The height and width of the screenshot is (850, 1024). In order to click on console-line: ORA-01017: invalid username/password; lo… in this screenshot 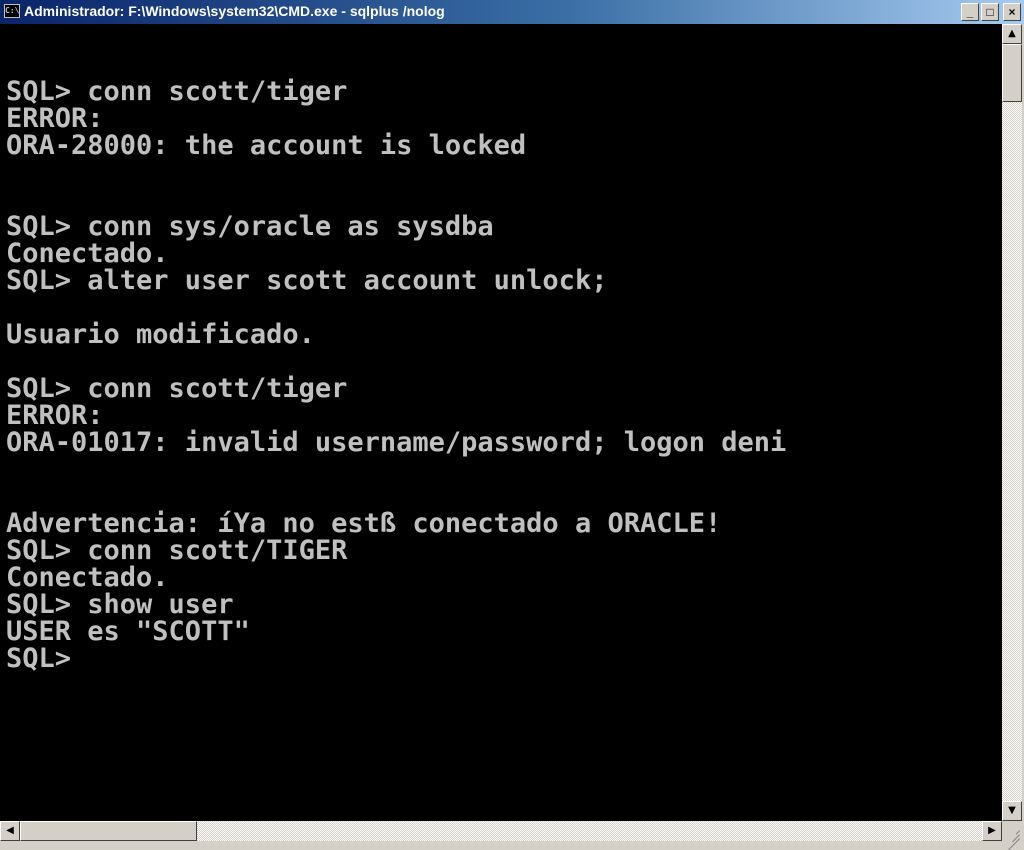, I will do `click(396, 442)`.